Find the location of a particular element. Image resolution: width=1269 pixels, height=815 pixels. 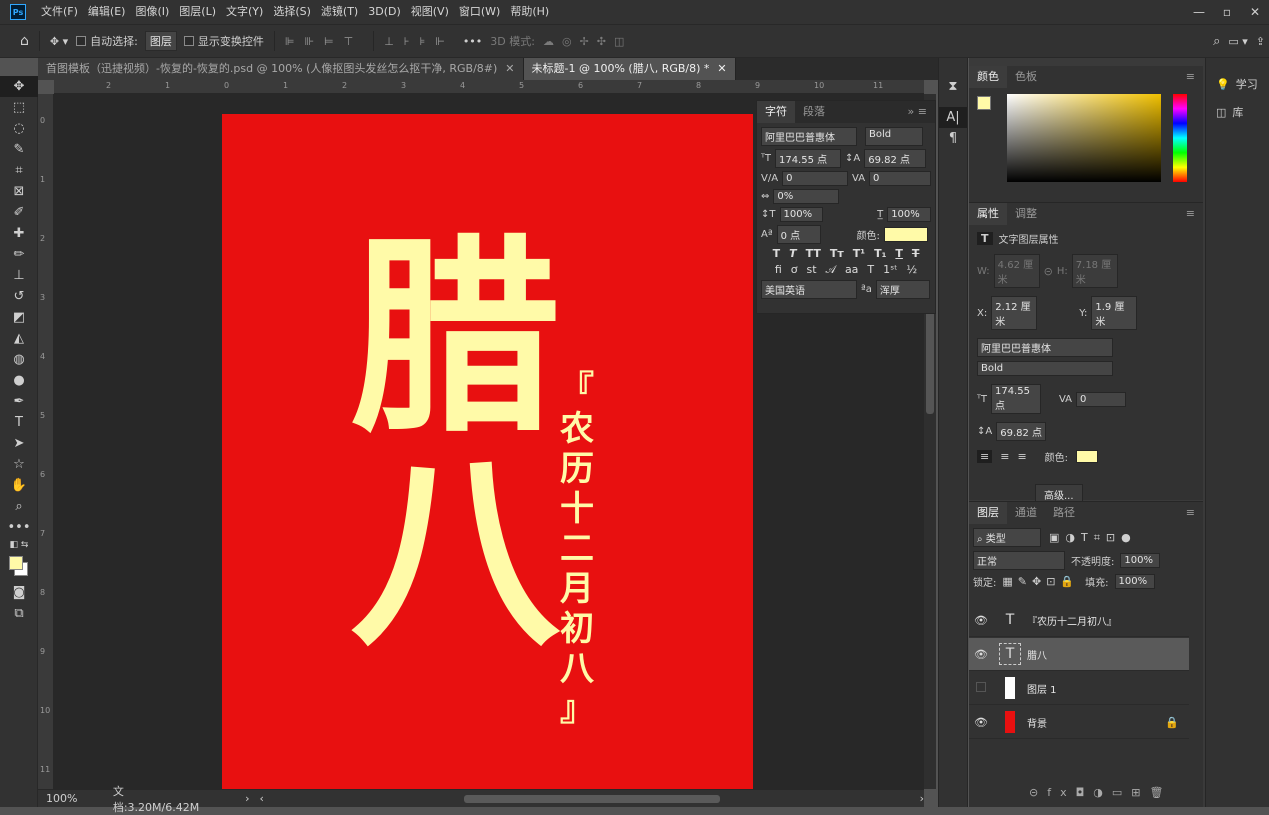

props-leading-field: 69.82 点 is located at coordinates (1021, 431).